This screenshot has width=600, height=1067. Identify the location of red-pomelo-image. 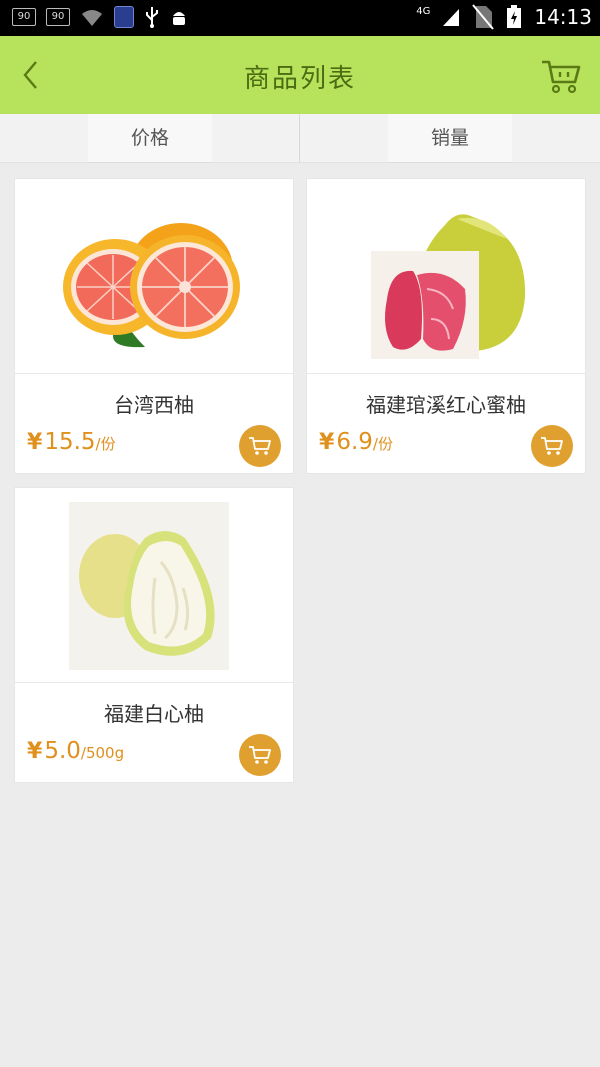
(448, 286).